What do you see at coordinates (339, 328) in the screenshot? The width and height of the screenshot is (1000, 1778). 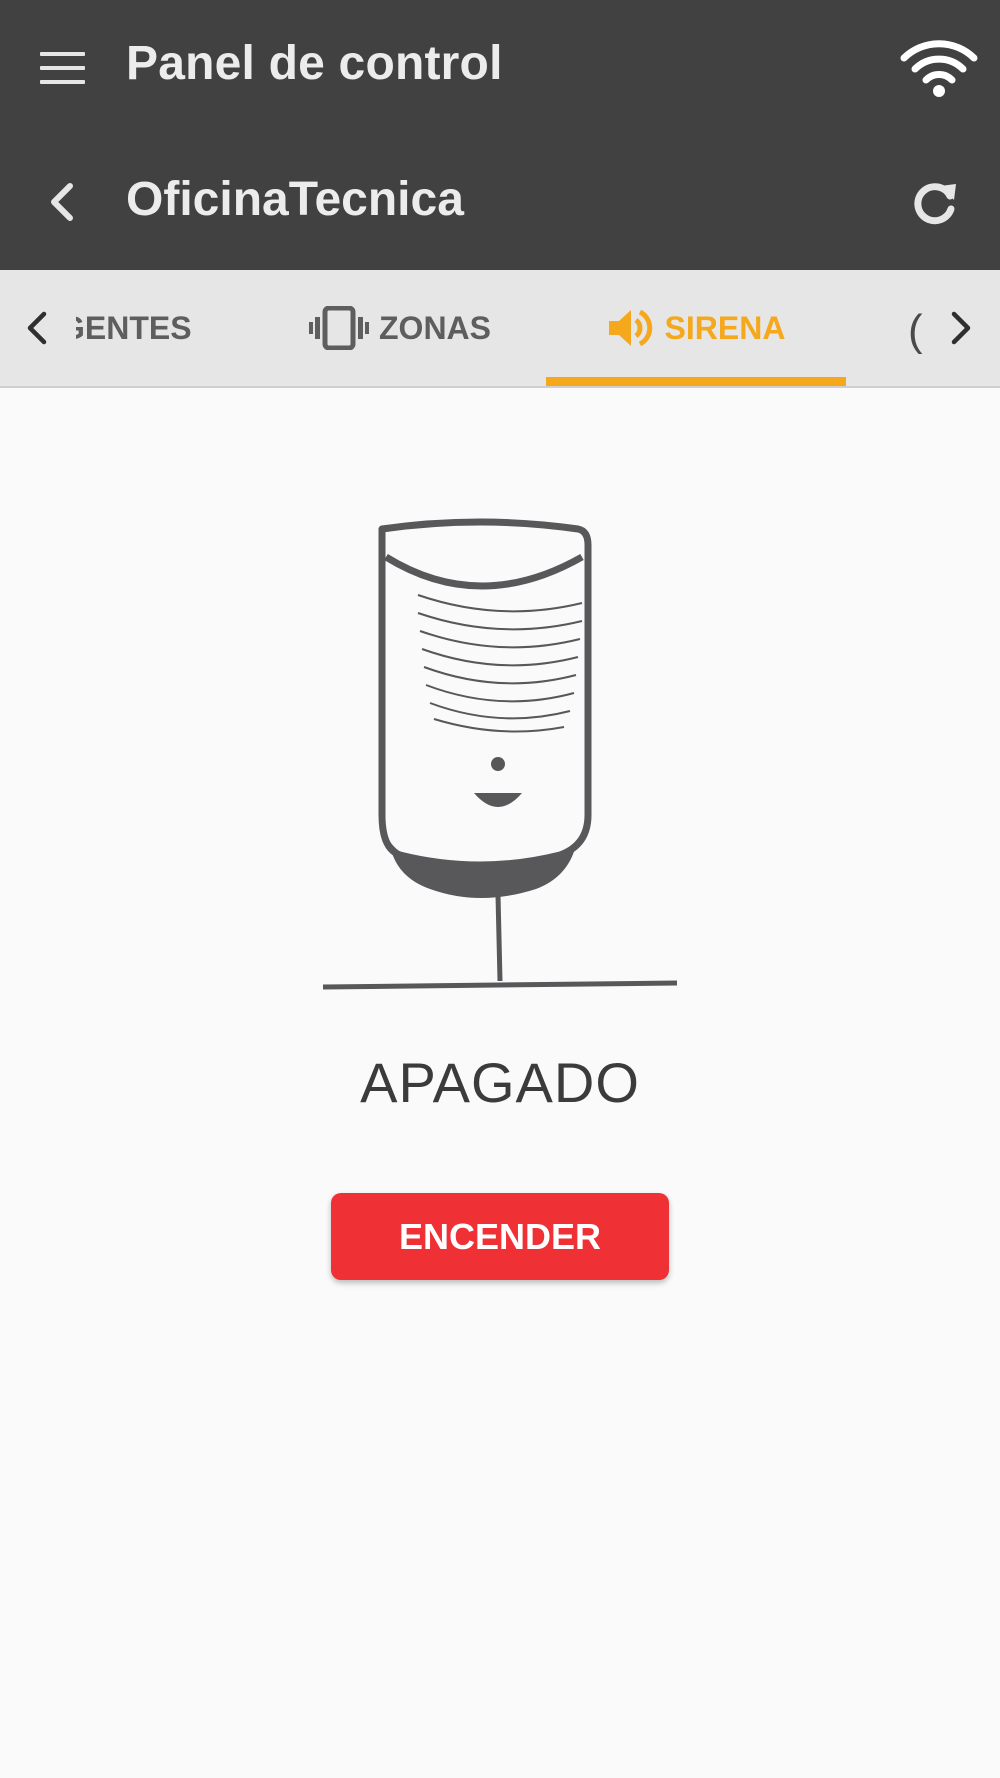 I see `vibration-icon` at bounding box center [339, 328].